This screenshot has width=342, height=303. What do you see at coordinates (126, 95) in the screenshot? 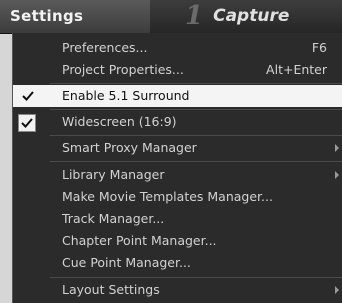
I see `menu-item-label: Enable 5.1 Surround` at bounding box center [126, 95].